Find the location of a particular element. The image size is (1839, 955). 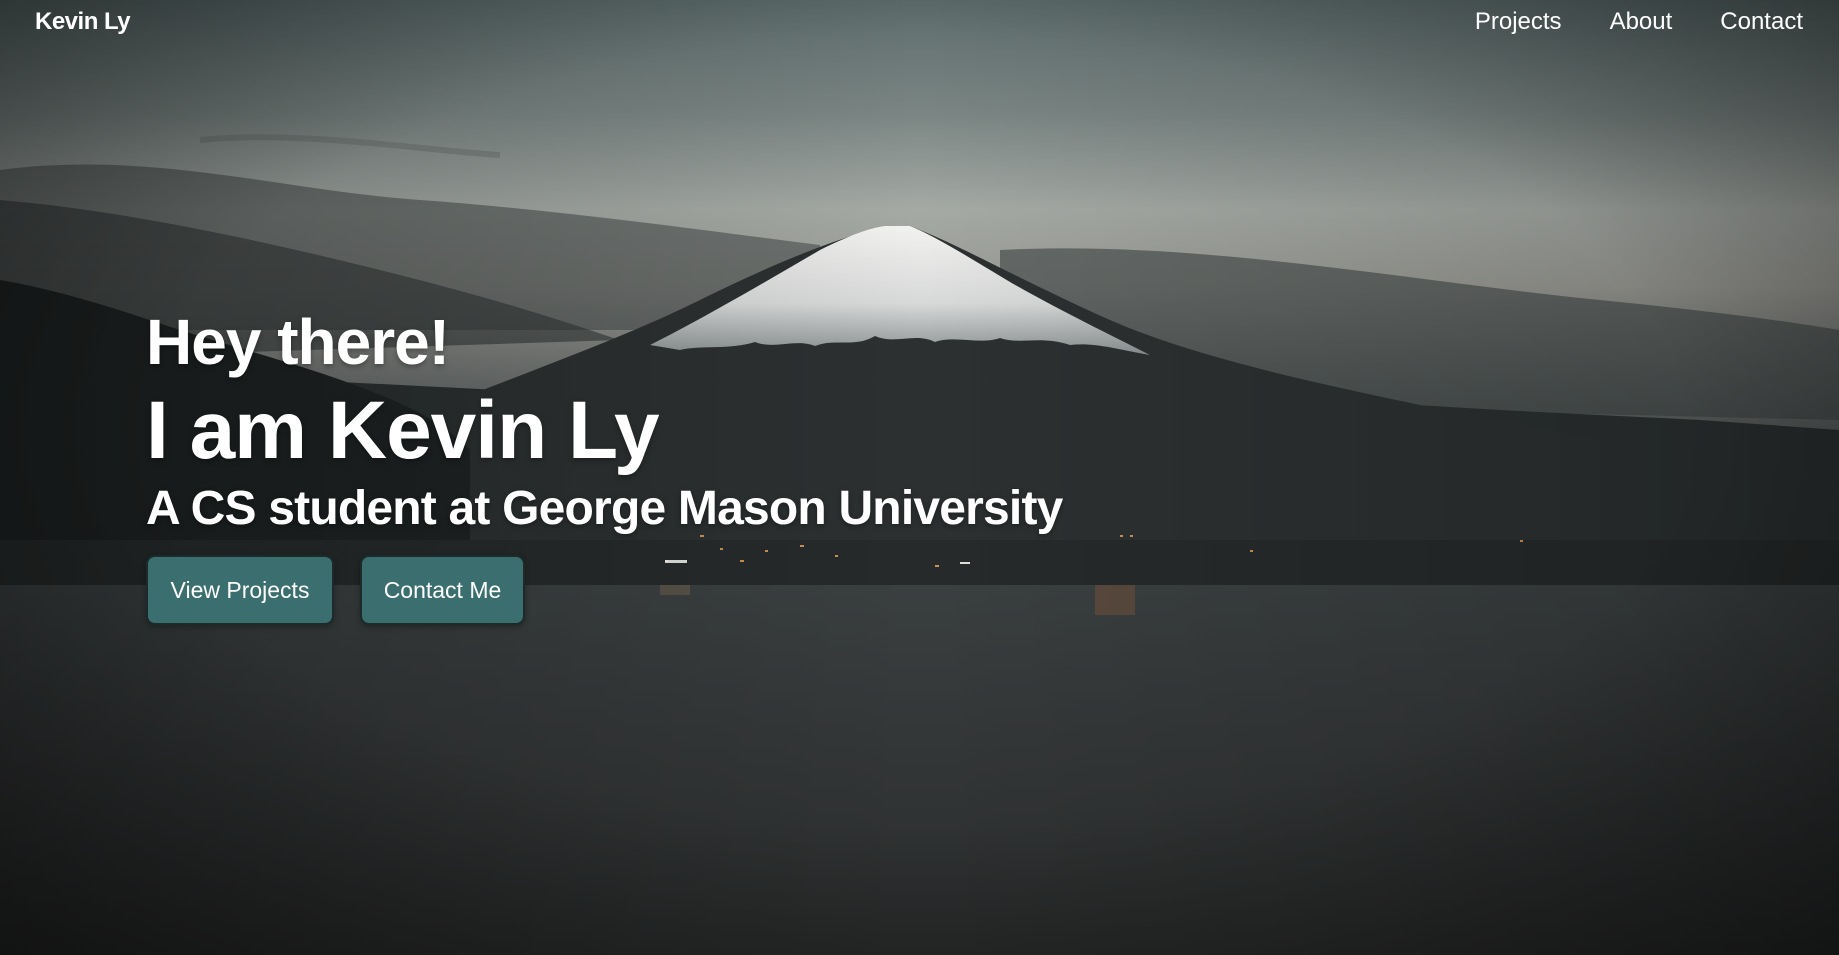

contact-me-button: Contact Me is located at coordinates (442, 590).